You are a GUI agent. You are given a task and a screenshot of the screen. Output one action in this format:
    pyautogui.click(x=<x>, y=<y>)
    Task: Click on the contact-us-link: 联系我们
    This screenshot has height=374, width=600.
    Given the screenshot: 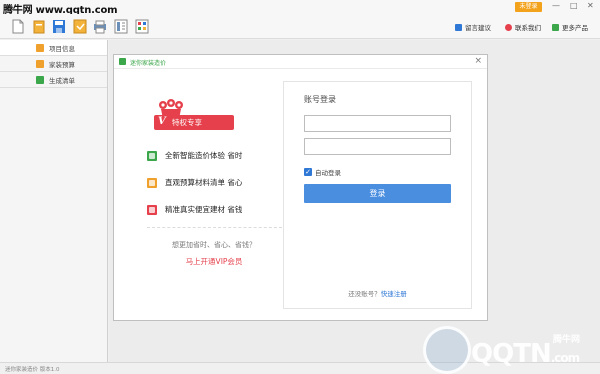 What is the action you would take?
    pyautogui.click(x=523, y=27)
    